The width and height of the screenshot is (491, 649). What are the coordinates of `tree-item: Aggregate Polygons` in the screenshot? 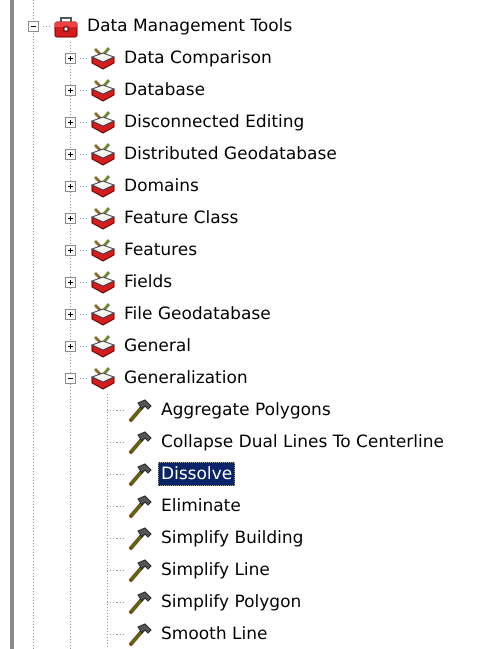 It's located at (246, 410).